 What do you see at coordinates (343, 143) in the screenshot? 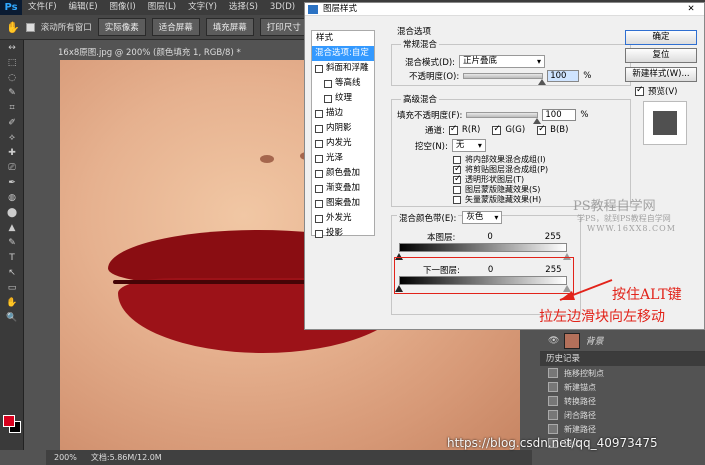
I see `style-item: 内发光` at bounding box center [343, 143].